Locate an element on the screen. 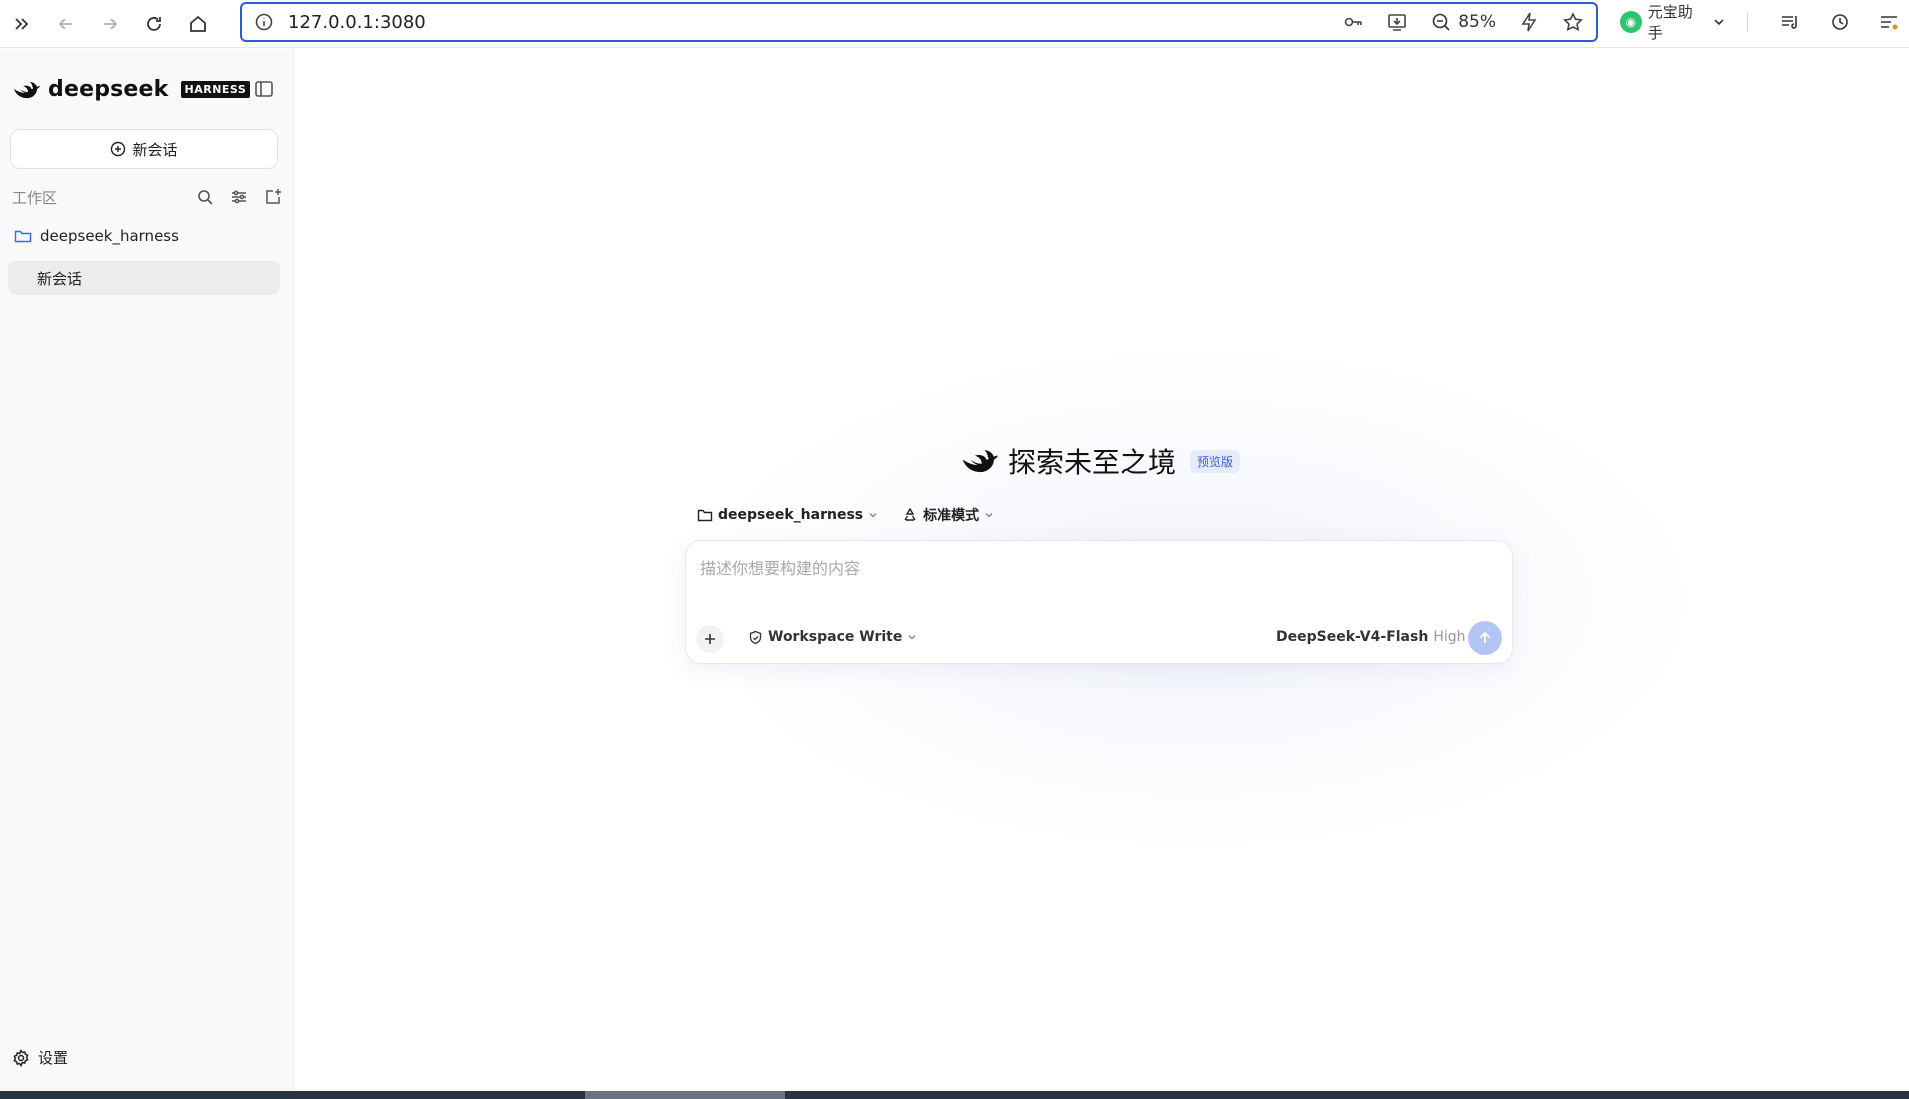 The height and width of the screenshot is (1099, 1909). new-chat-button: 新会话 is located at coordinates (144, 149).